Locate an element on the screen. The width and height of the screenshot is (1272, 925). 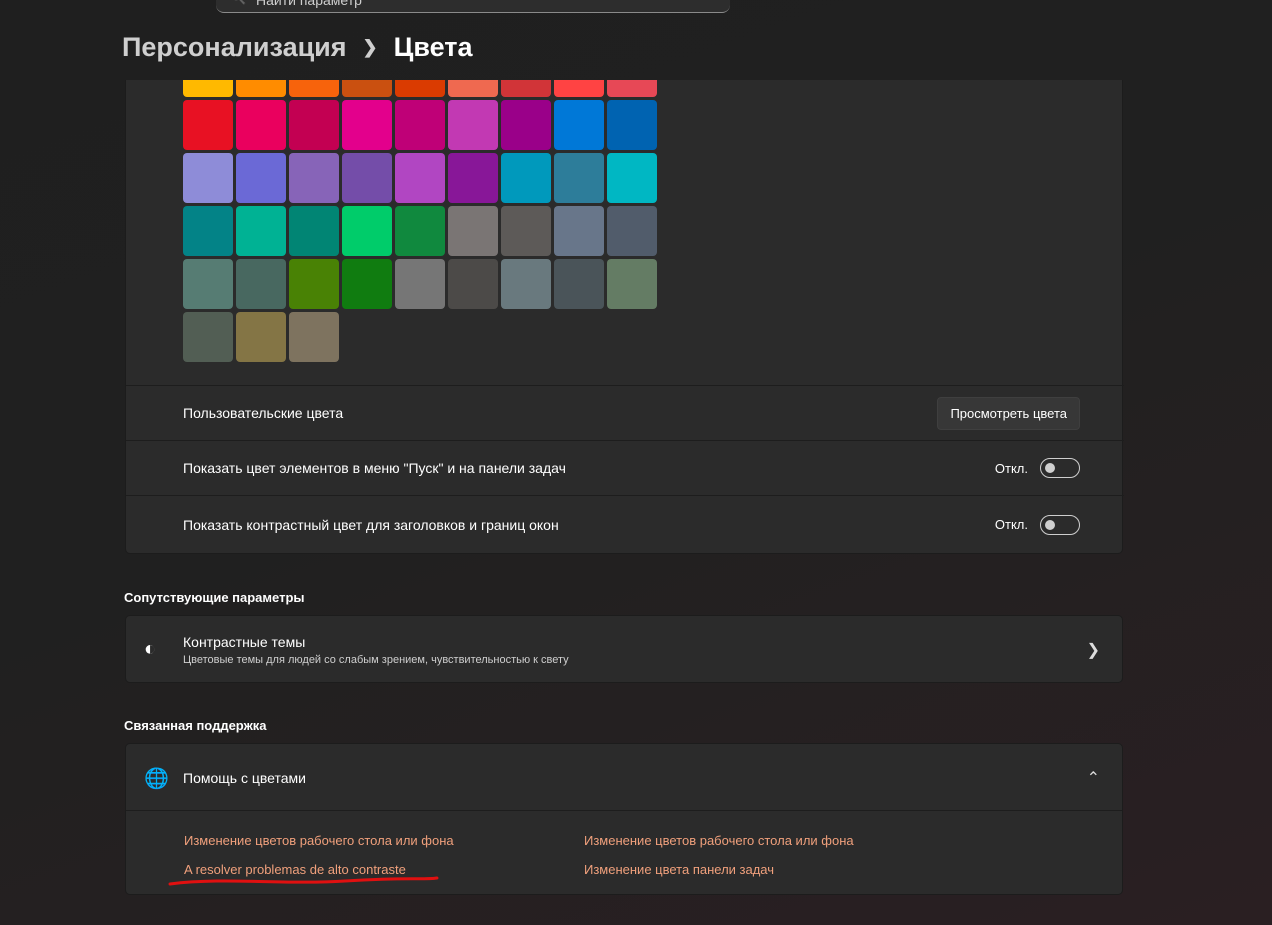
contrast-icon: ◐ is located at coordinates (150, 649).